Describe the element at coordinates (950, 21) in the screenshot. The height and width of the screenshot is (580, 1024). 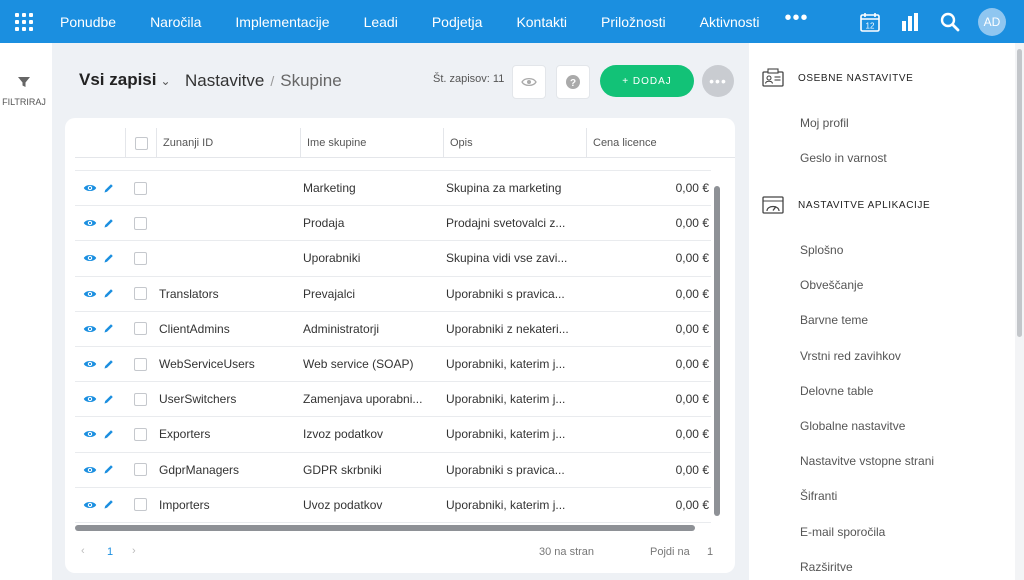
I see `search-icon` at that location.